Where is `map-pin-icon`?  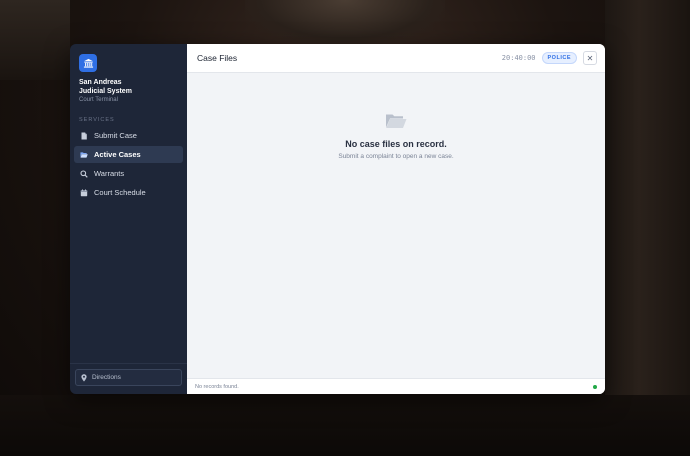 map-pin-icon is located at coordinates (84, 377).